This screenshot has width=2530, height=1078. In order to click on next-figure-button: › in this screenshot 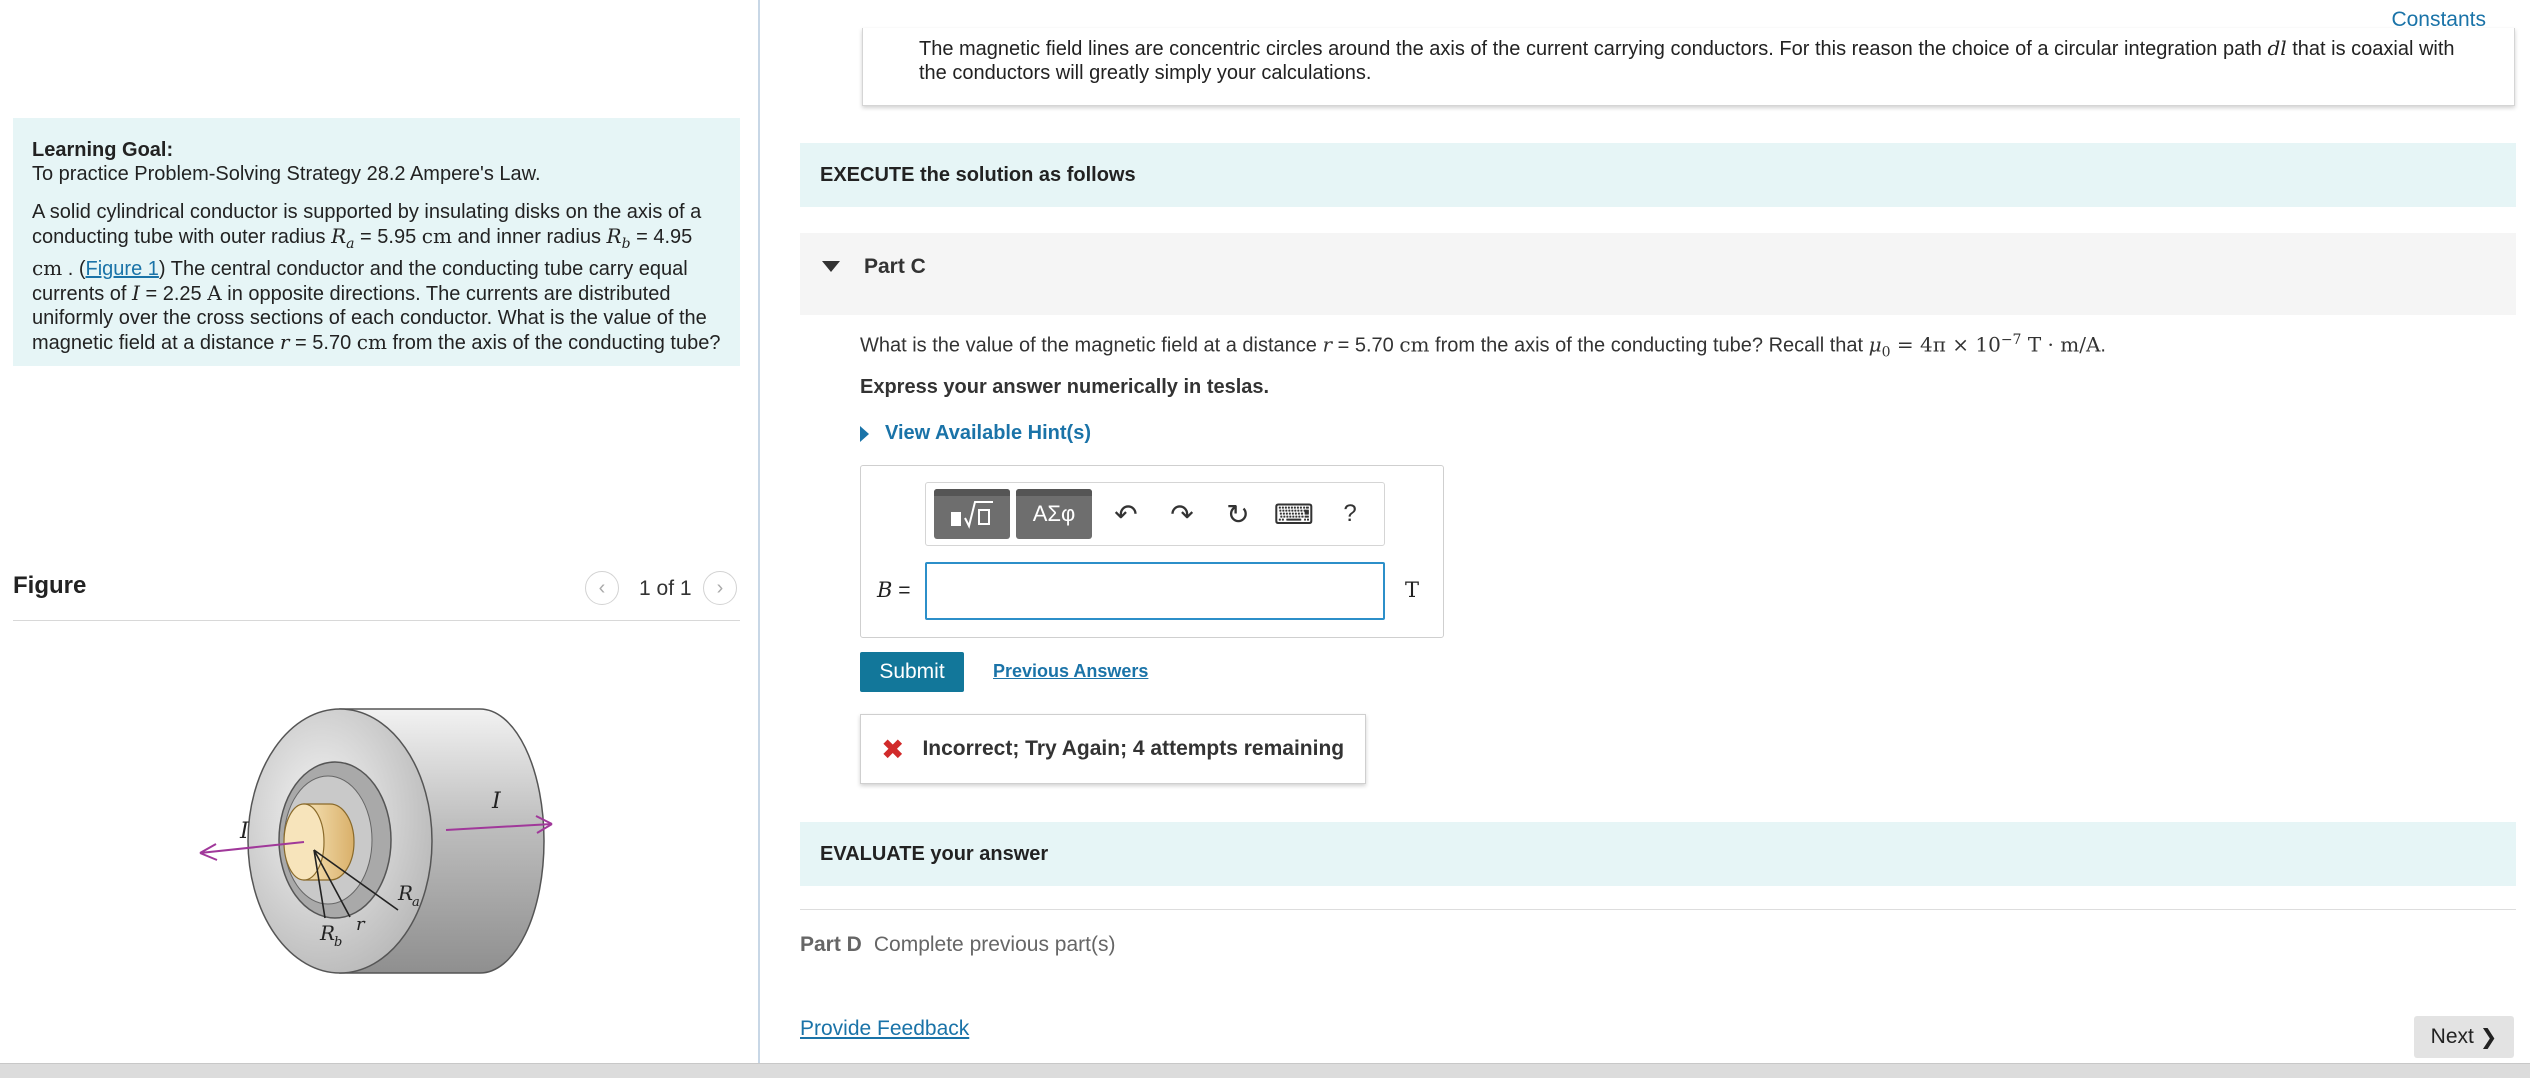, I will do `click(720, 588)`.